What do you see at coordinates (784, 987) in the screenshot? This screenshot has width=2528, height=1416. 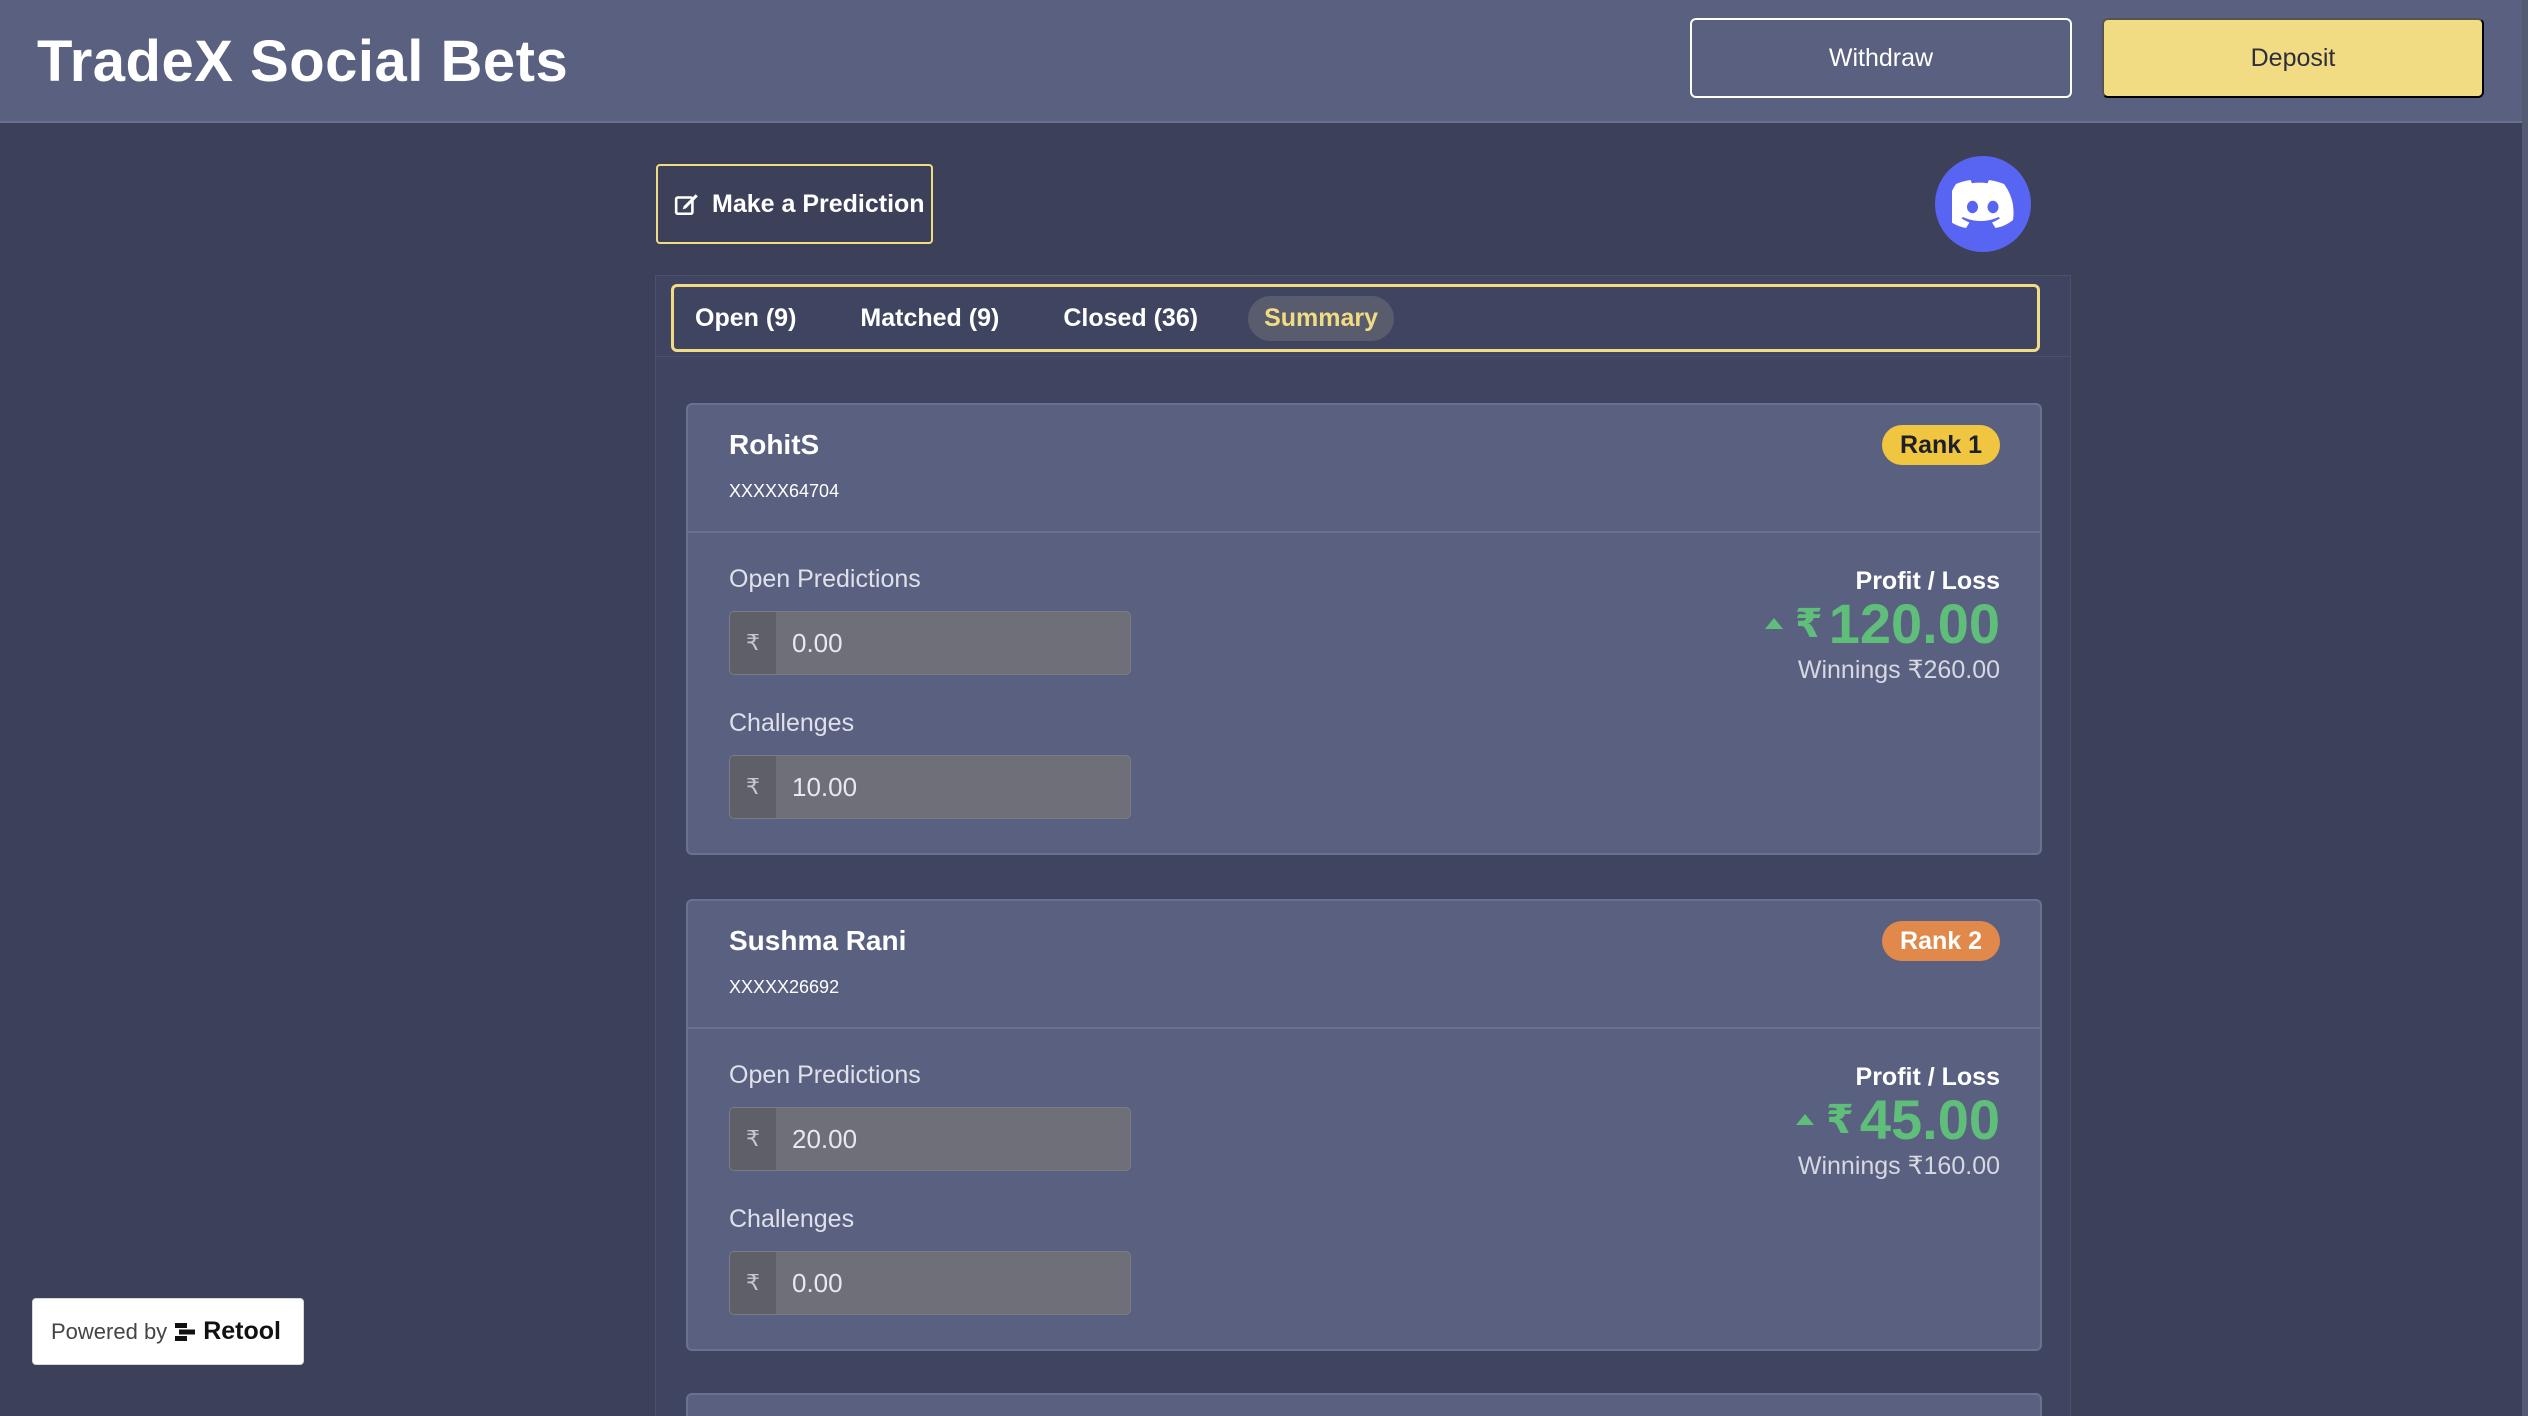 I see `user-phone: XXXXX26692` at bounding box center [784, 987].